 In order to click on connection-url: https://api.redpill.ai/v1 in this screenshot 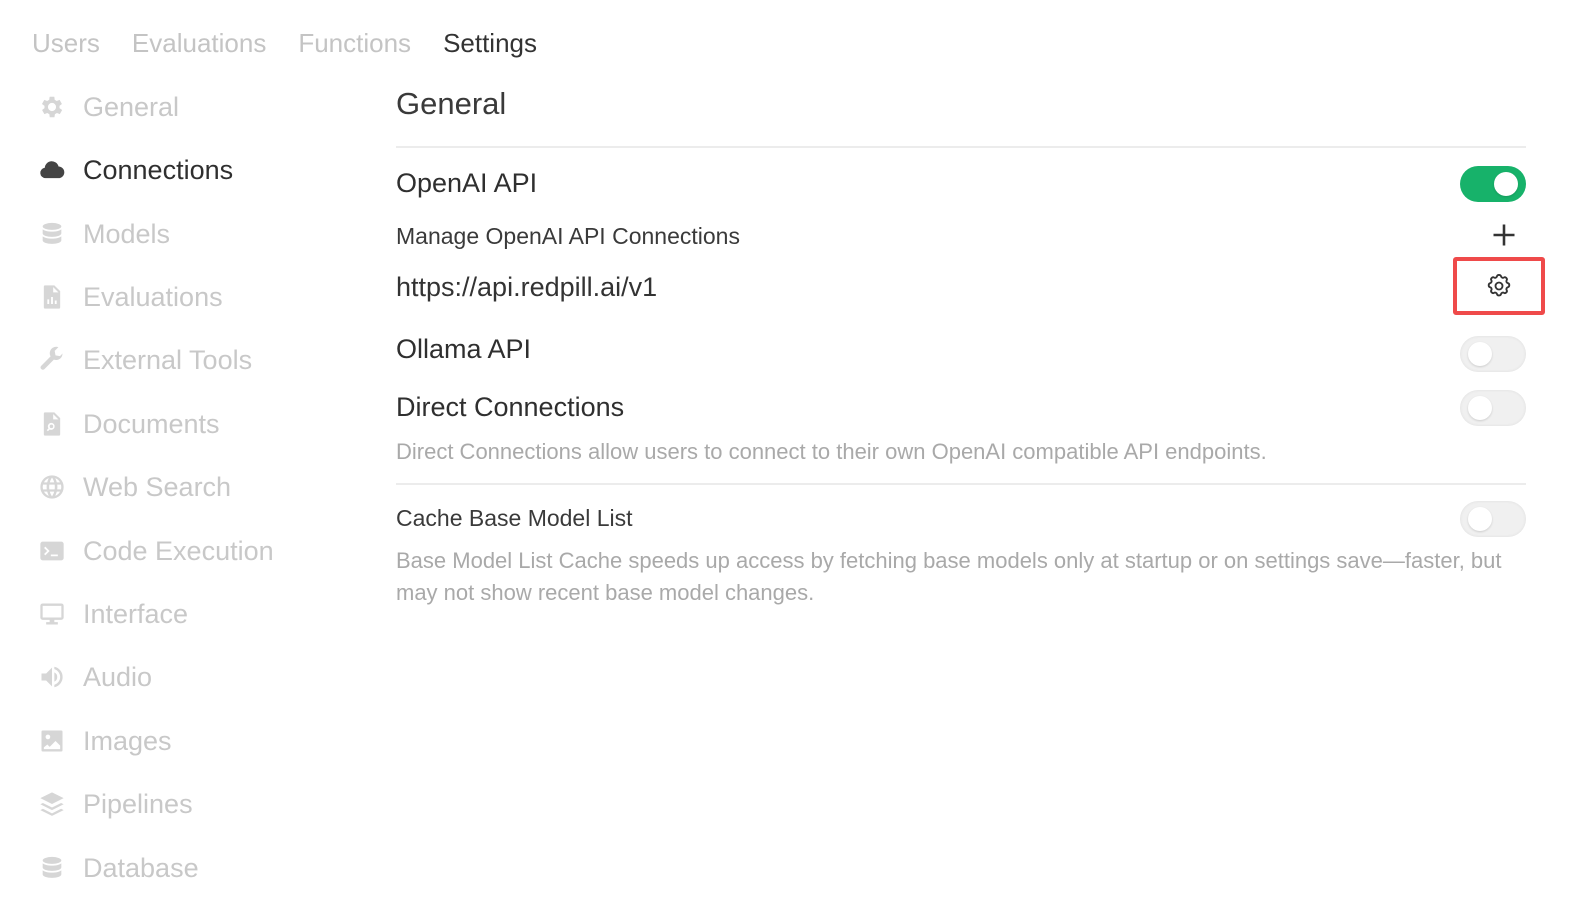, I will do `click(527, 287)`.